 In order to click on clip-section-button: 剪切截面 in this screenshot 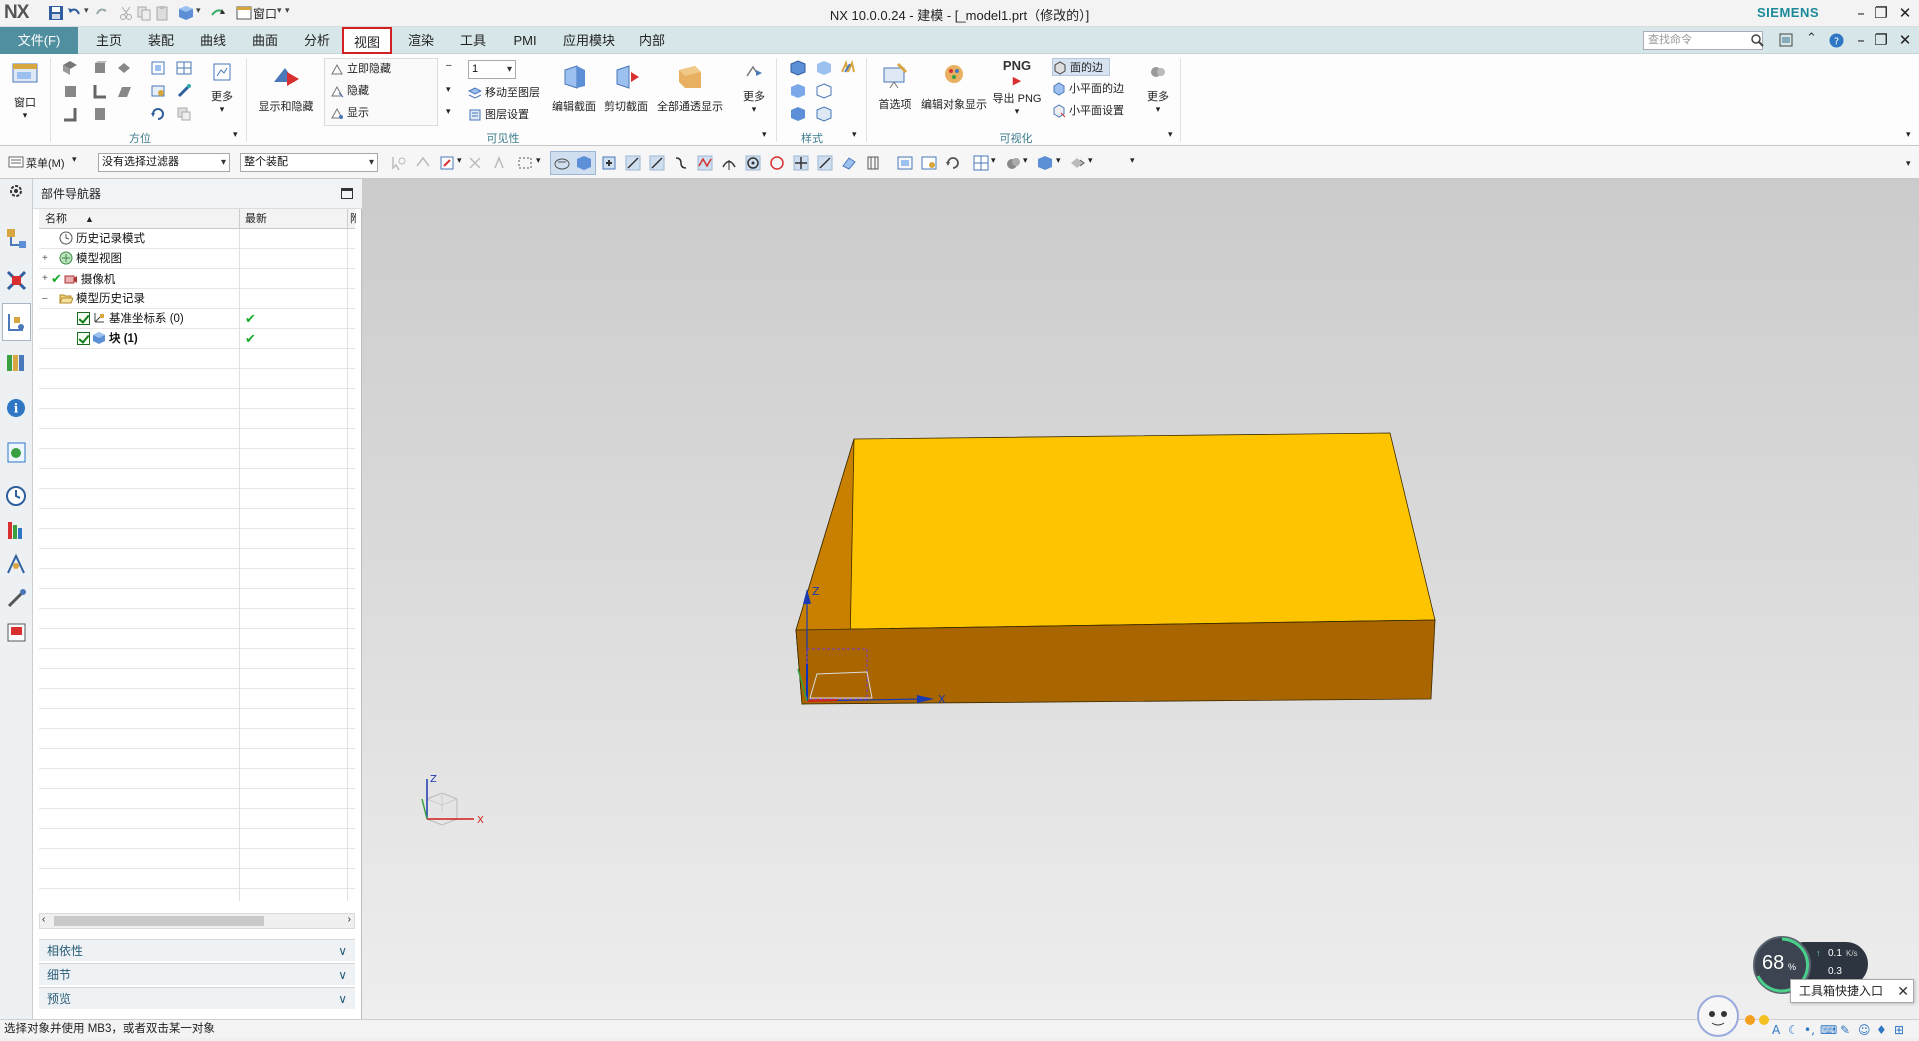, I will do `click(626, 88)`.